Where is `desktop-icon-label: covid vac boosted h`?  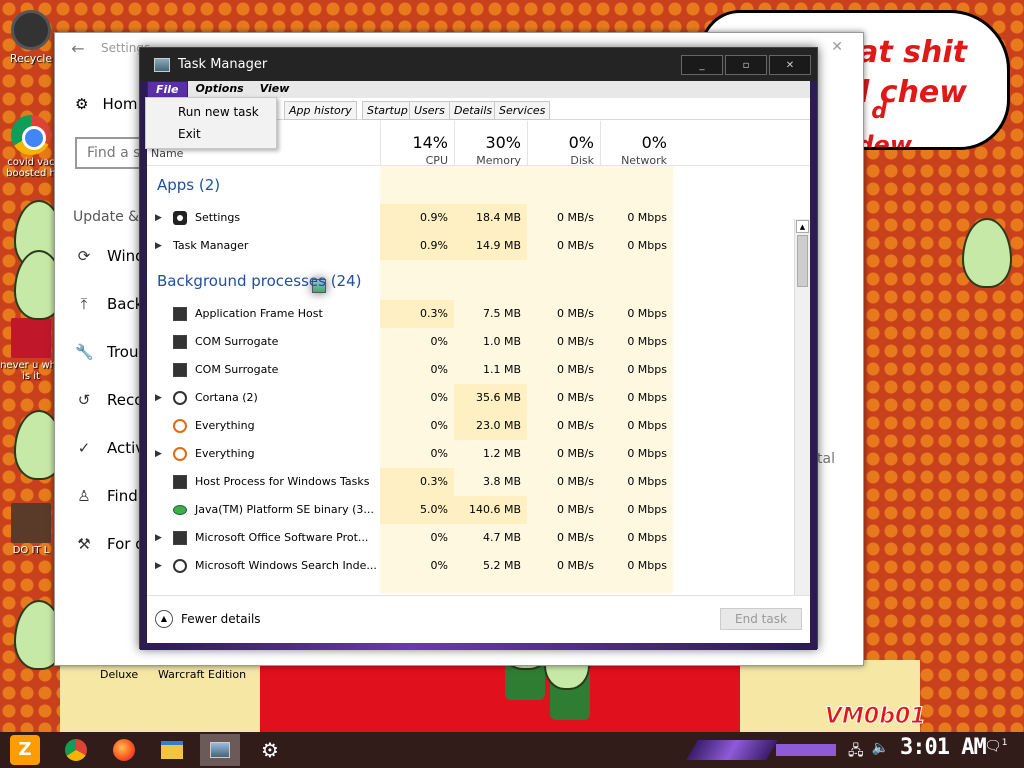
desktop-icon-label: covid vac boosted h is located at coordinates (31, 168).